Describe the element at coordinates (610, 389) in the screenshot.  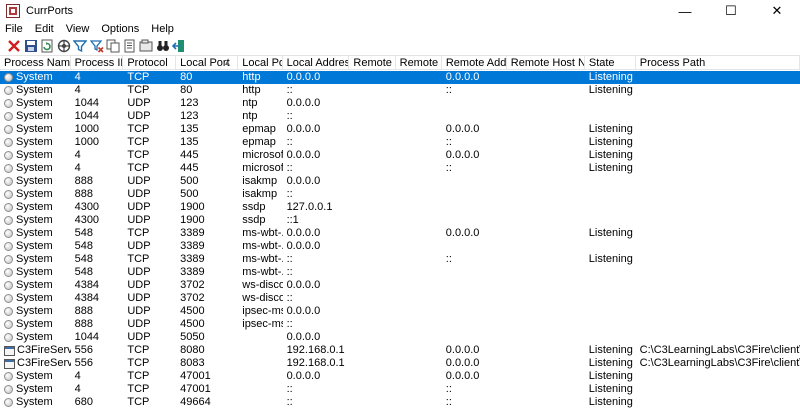
I see `cell-state: Listening` at that location.